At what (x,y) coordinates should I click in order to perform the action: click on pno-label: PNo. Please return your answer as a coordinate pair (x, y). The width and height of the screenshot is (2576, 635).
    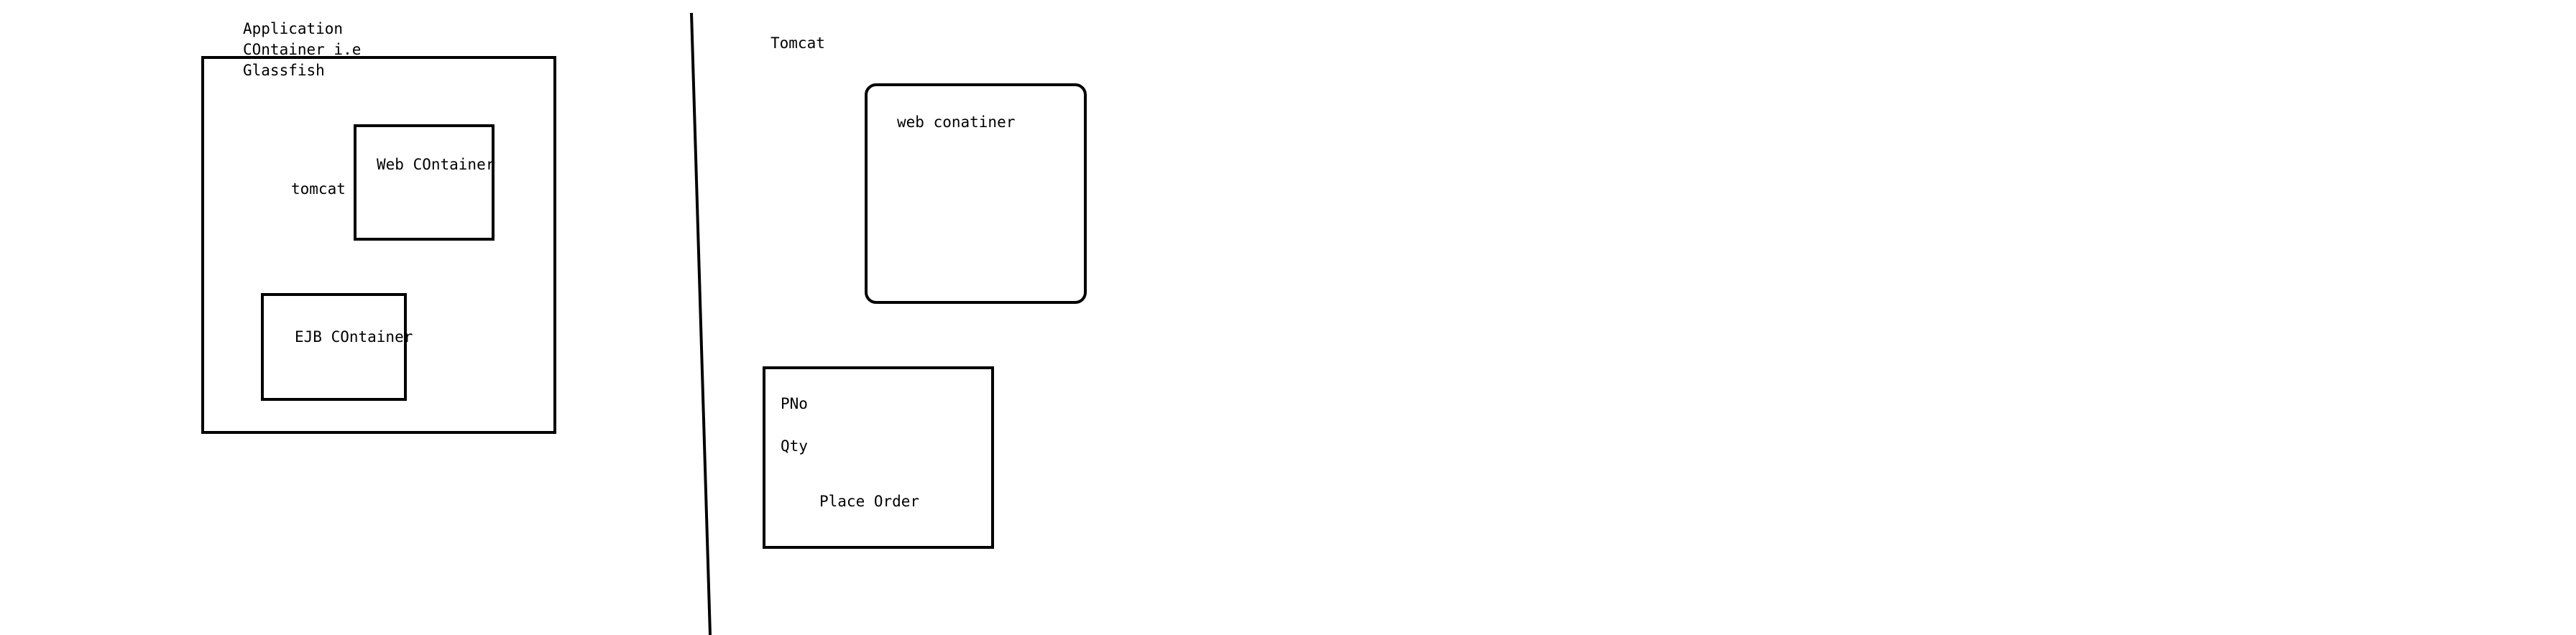
    Looking at the image, I should click on (794, 403).